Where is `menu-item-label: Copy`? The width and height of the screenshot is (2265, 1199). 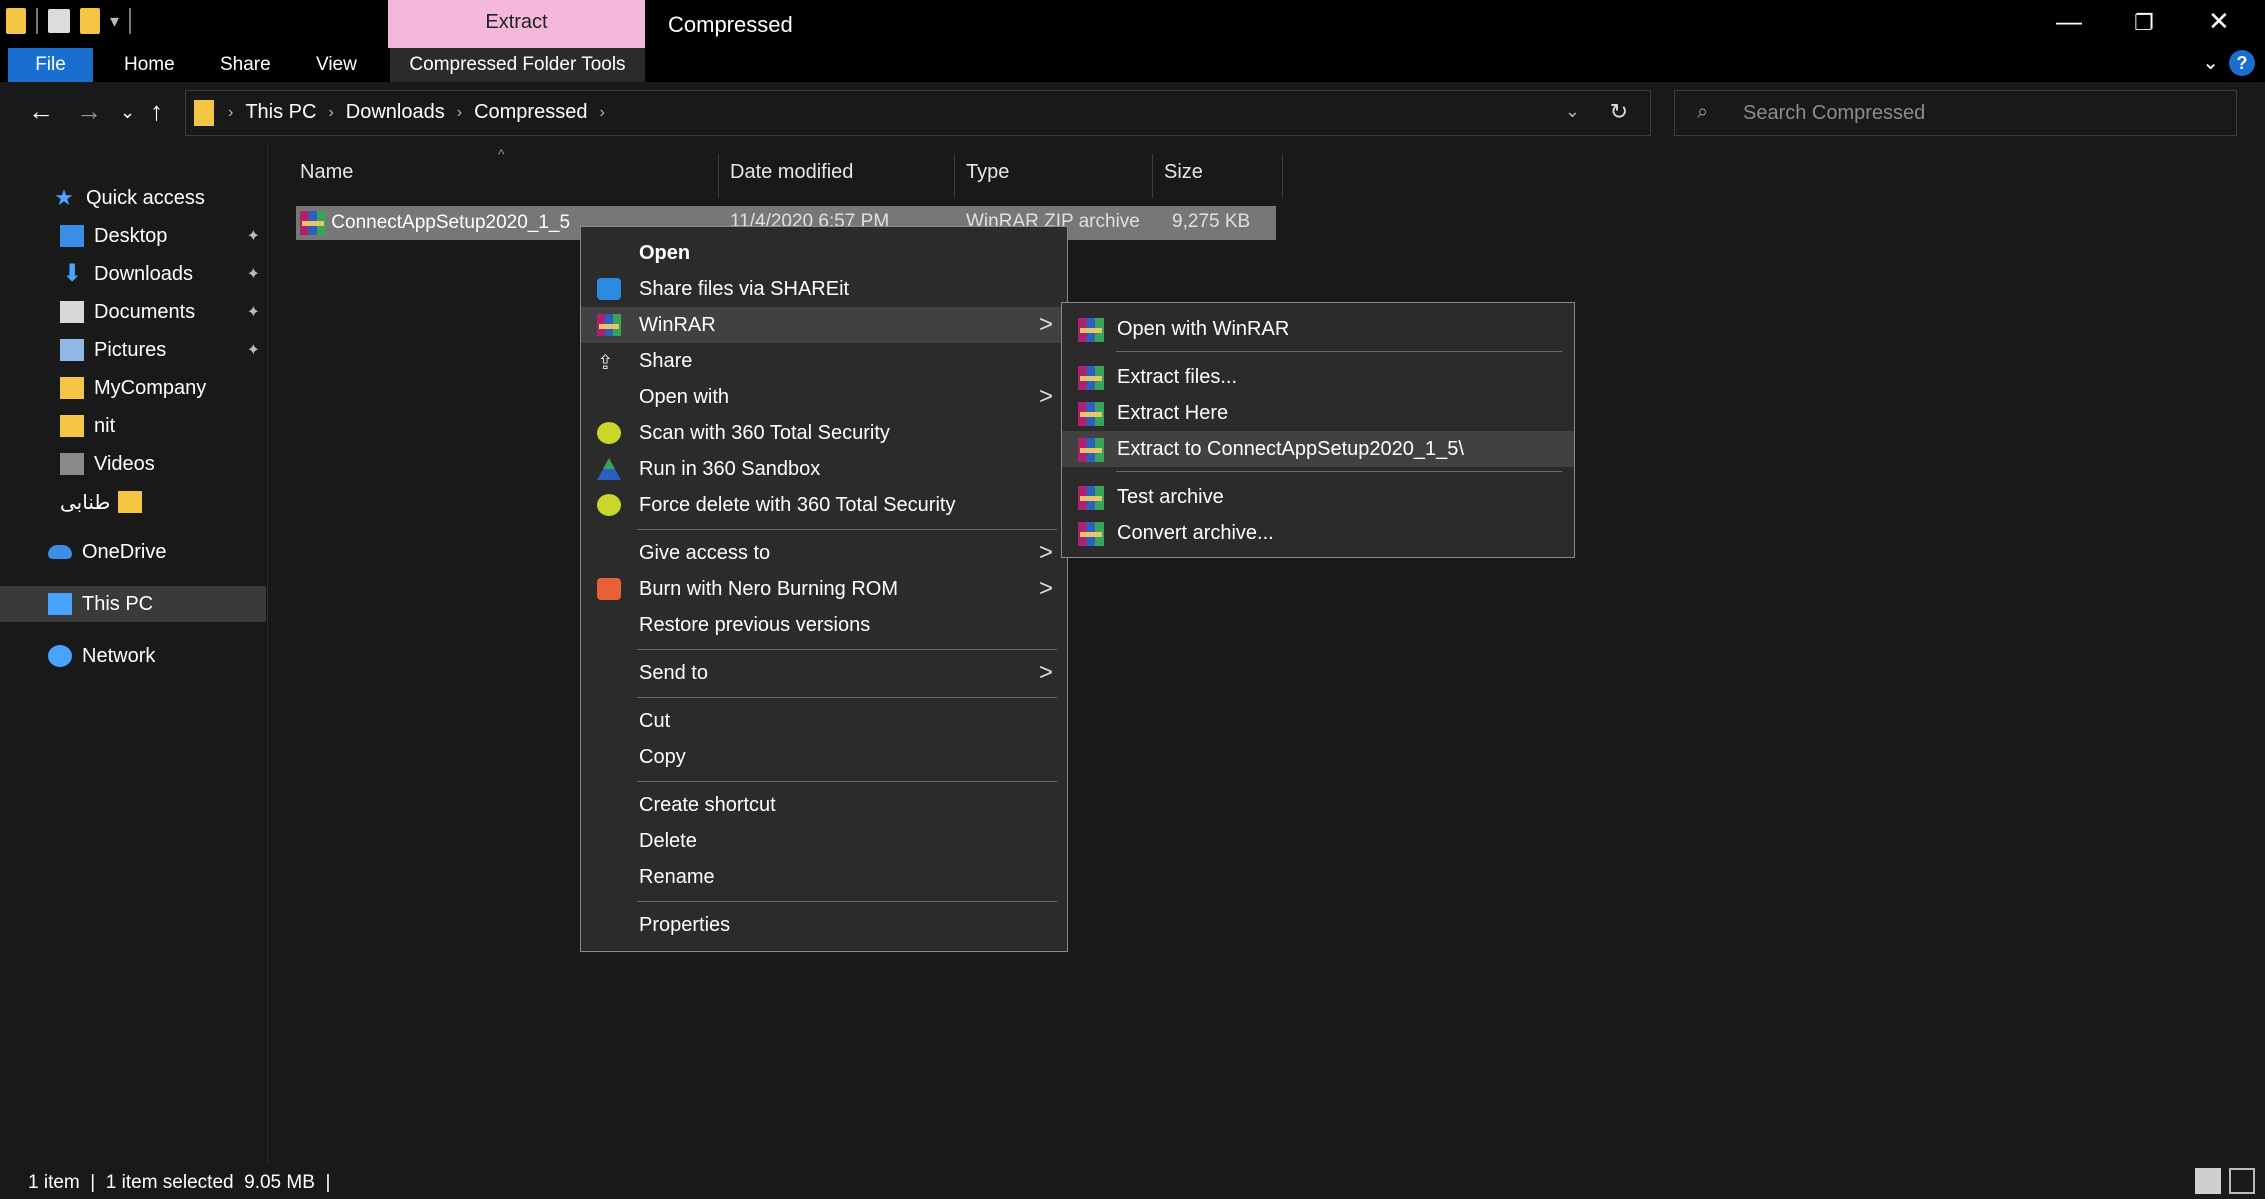
menu-item-label: Copy is located at coordinates (662, 757).